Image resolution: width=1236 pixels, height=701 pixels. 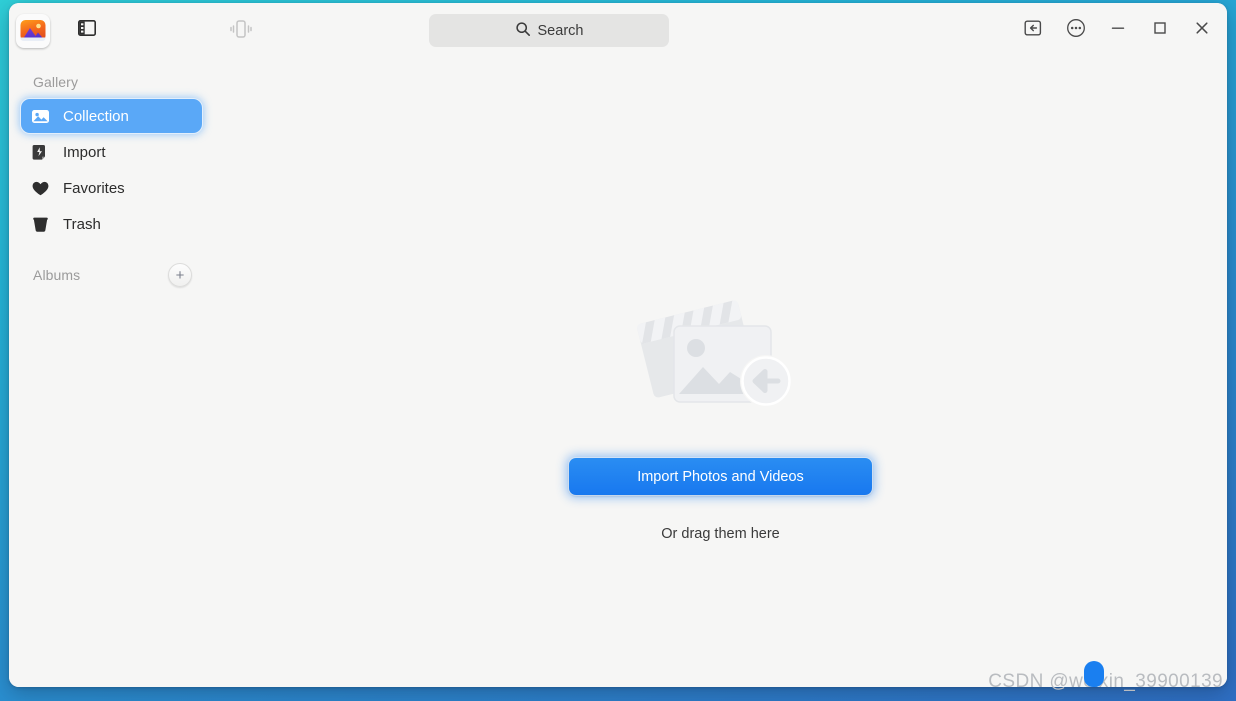 I want to click on plus-icon: +, so click(x=180, y=275).